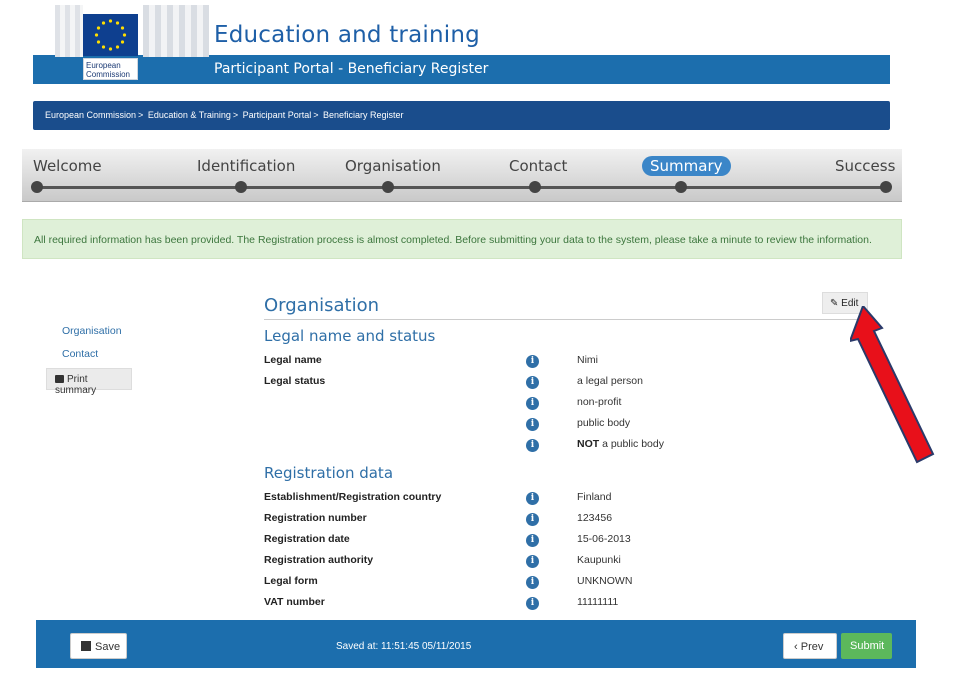 Image resolution: width=960 pixels, height=676 pixels. What do you see at coordinates (90, 115) in the screenshot?
I see `breadcrumb-item: European Commission` at bounding box center [90, 115].